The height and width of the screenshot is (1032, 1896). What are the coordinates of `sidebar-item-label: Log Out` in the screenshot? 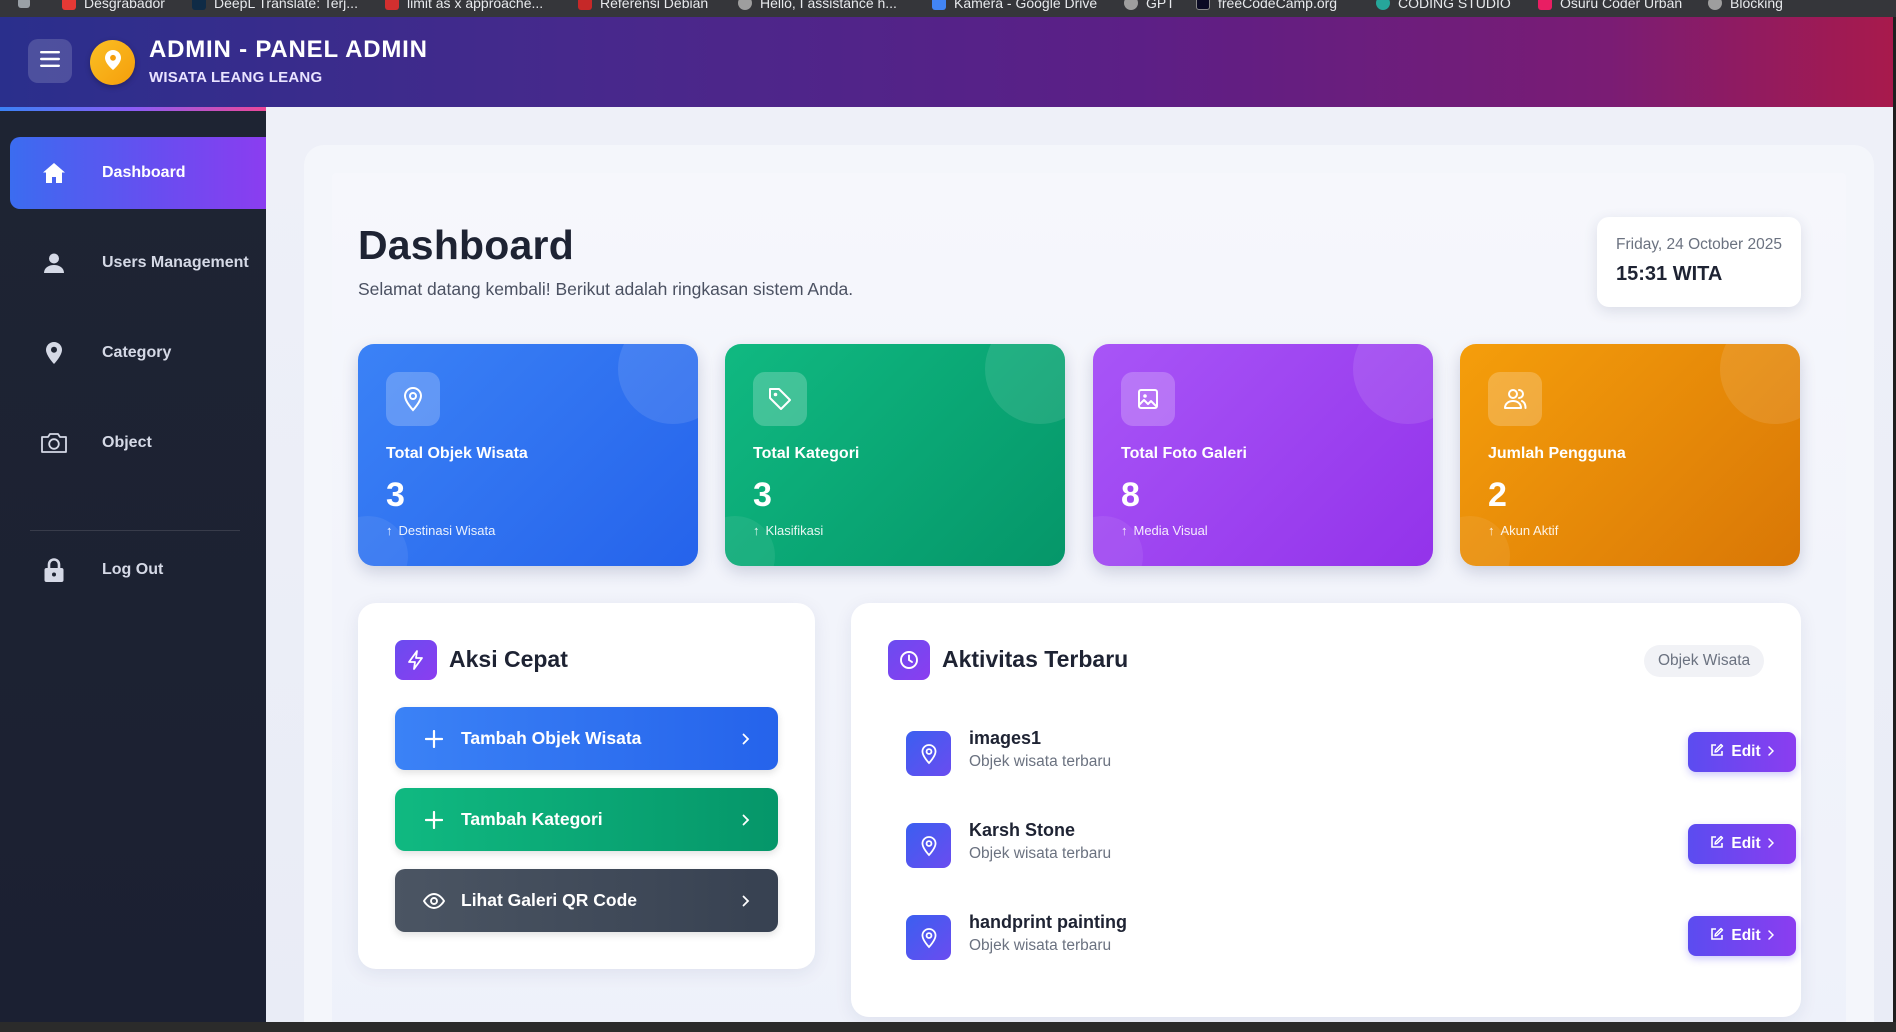 It's located at (133, 569).